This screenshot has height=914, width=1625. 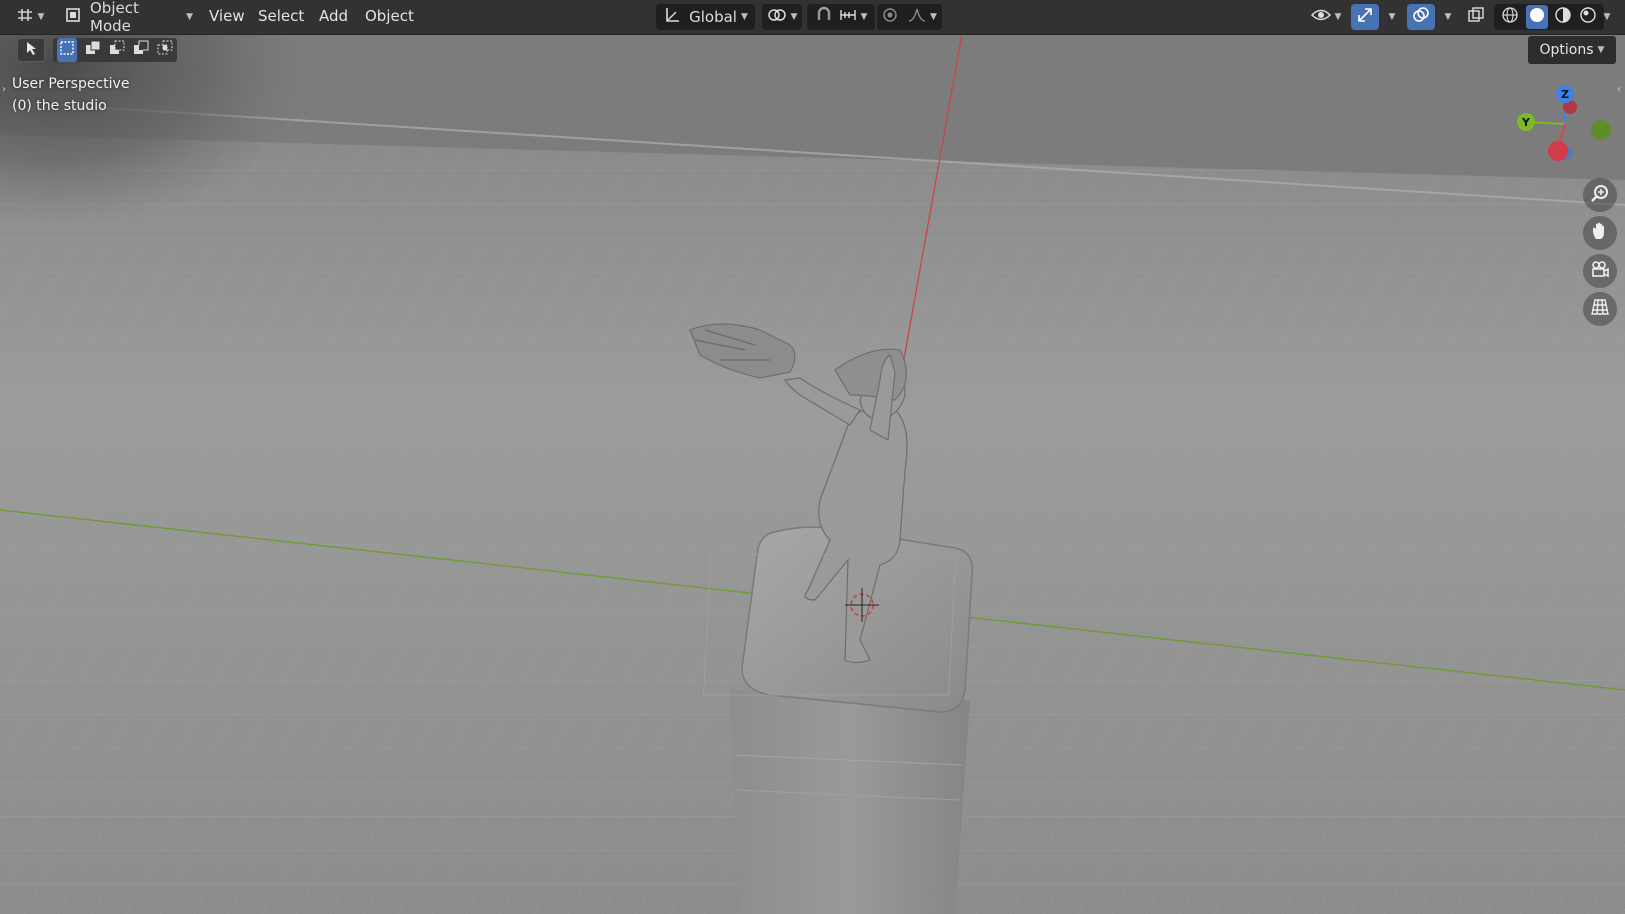 I want to click on menu-view: View, so click(x=227, y=16).